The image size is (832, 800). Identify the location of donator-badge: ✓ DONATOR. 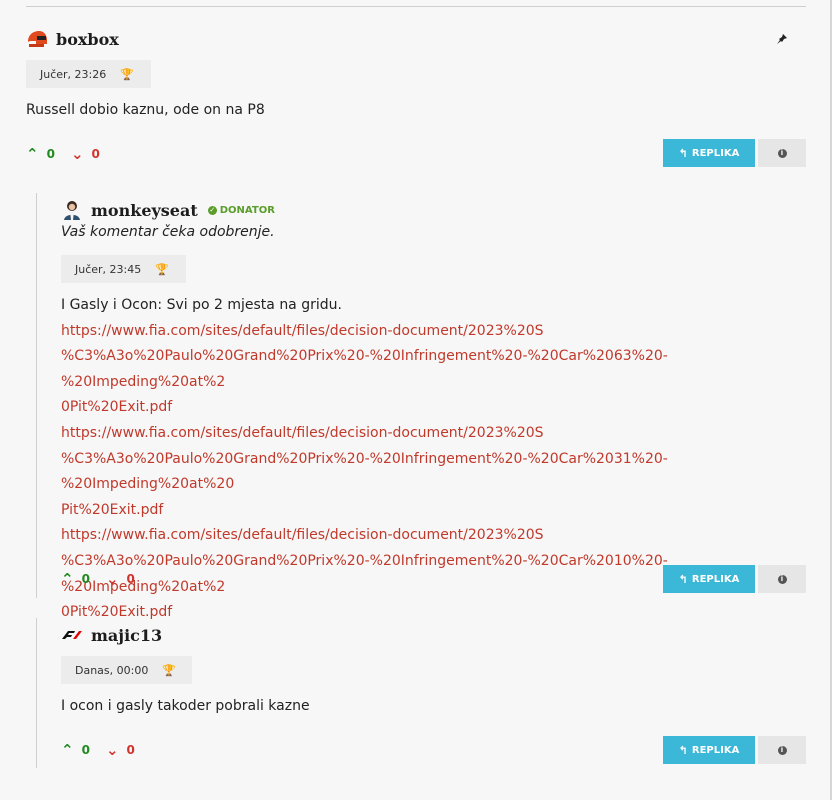
(241, 210).